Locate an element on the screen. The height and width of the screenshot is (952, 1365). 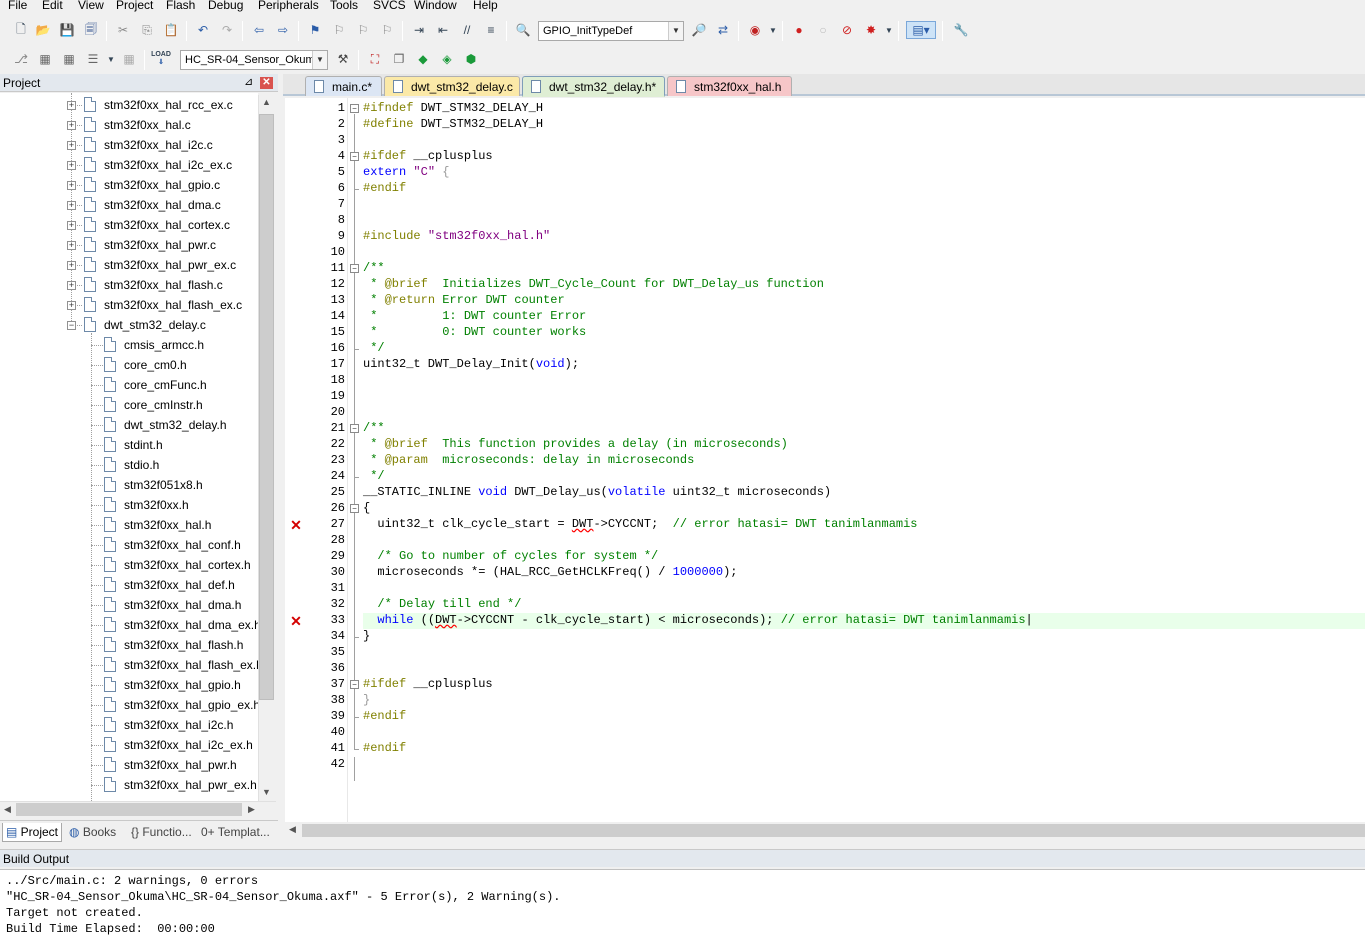
unindent-icon: ⇤ is located at coordinates (443, 30).